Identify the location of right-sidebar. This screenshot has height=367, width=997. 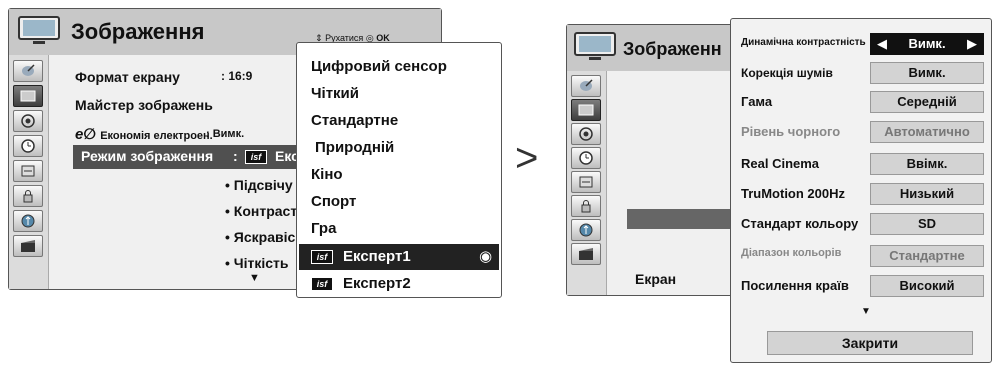
(587, 183).